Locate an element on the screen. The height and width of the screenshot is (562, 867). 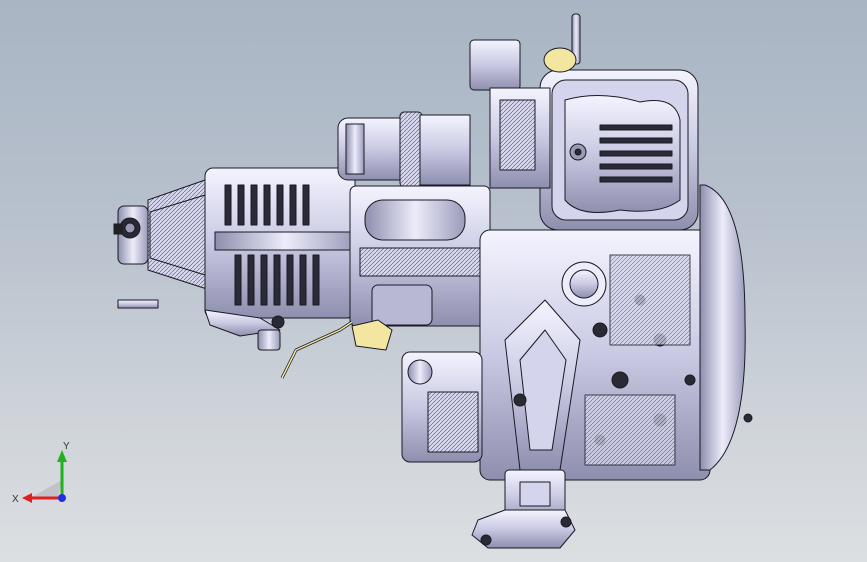
reference-triad: Y X is located at coordinates (41, 473).